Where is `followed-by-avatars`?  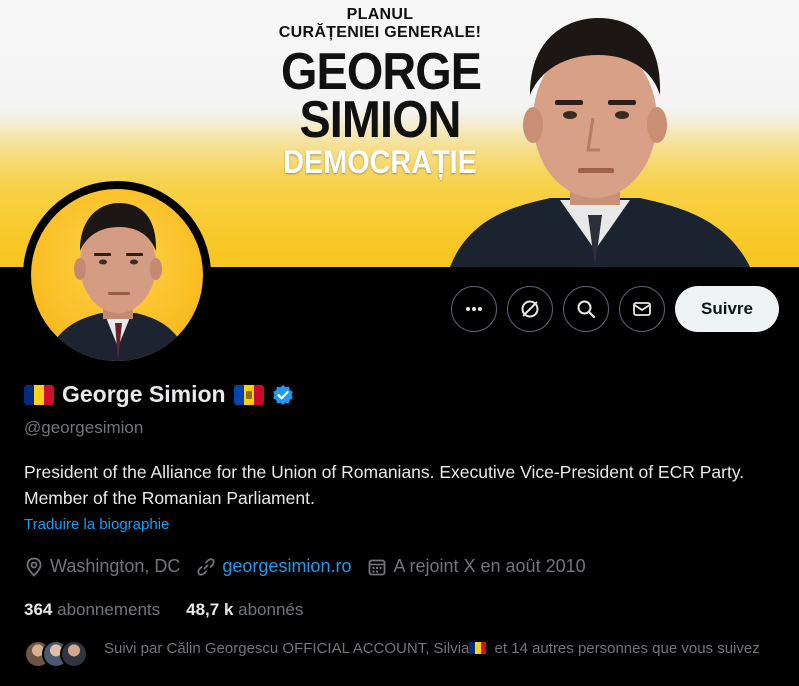
followed-by-avatars is located at coordinates (59, 654).